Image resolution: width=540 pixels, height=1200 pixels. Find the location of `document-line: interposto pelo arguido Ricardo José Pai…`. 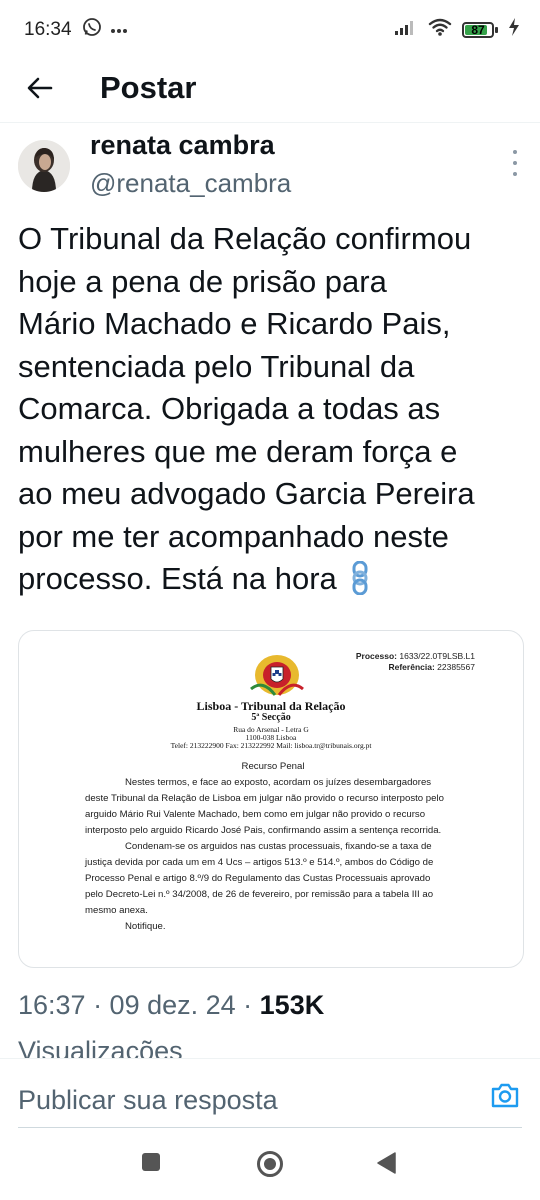

document-line: interposto pelo arguido Ricardo José Pai… is located at coordinates (263, 830).